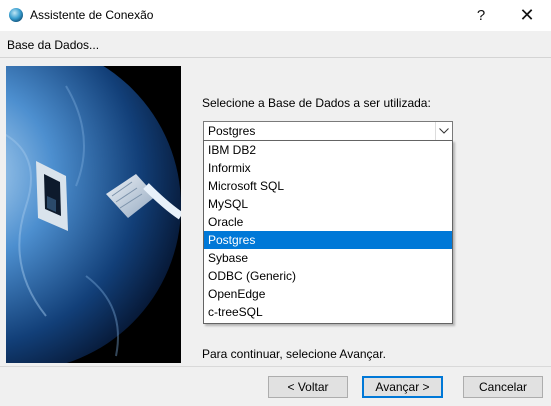 This screenshot has height=406, width=551. I want to click on next-button-label: Avançar >, so click(402, 387).